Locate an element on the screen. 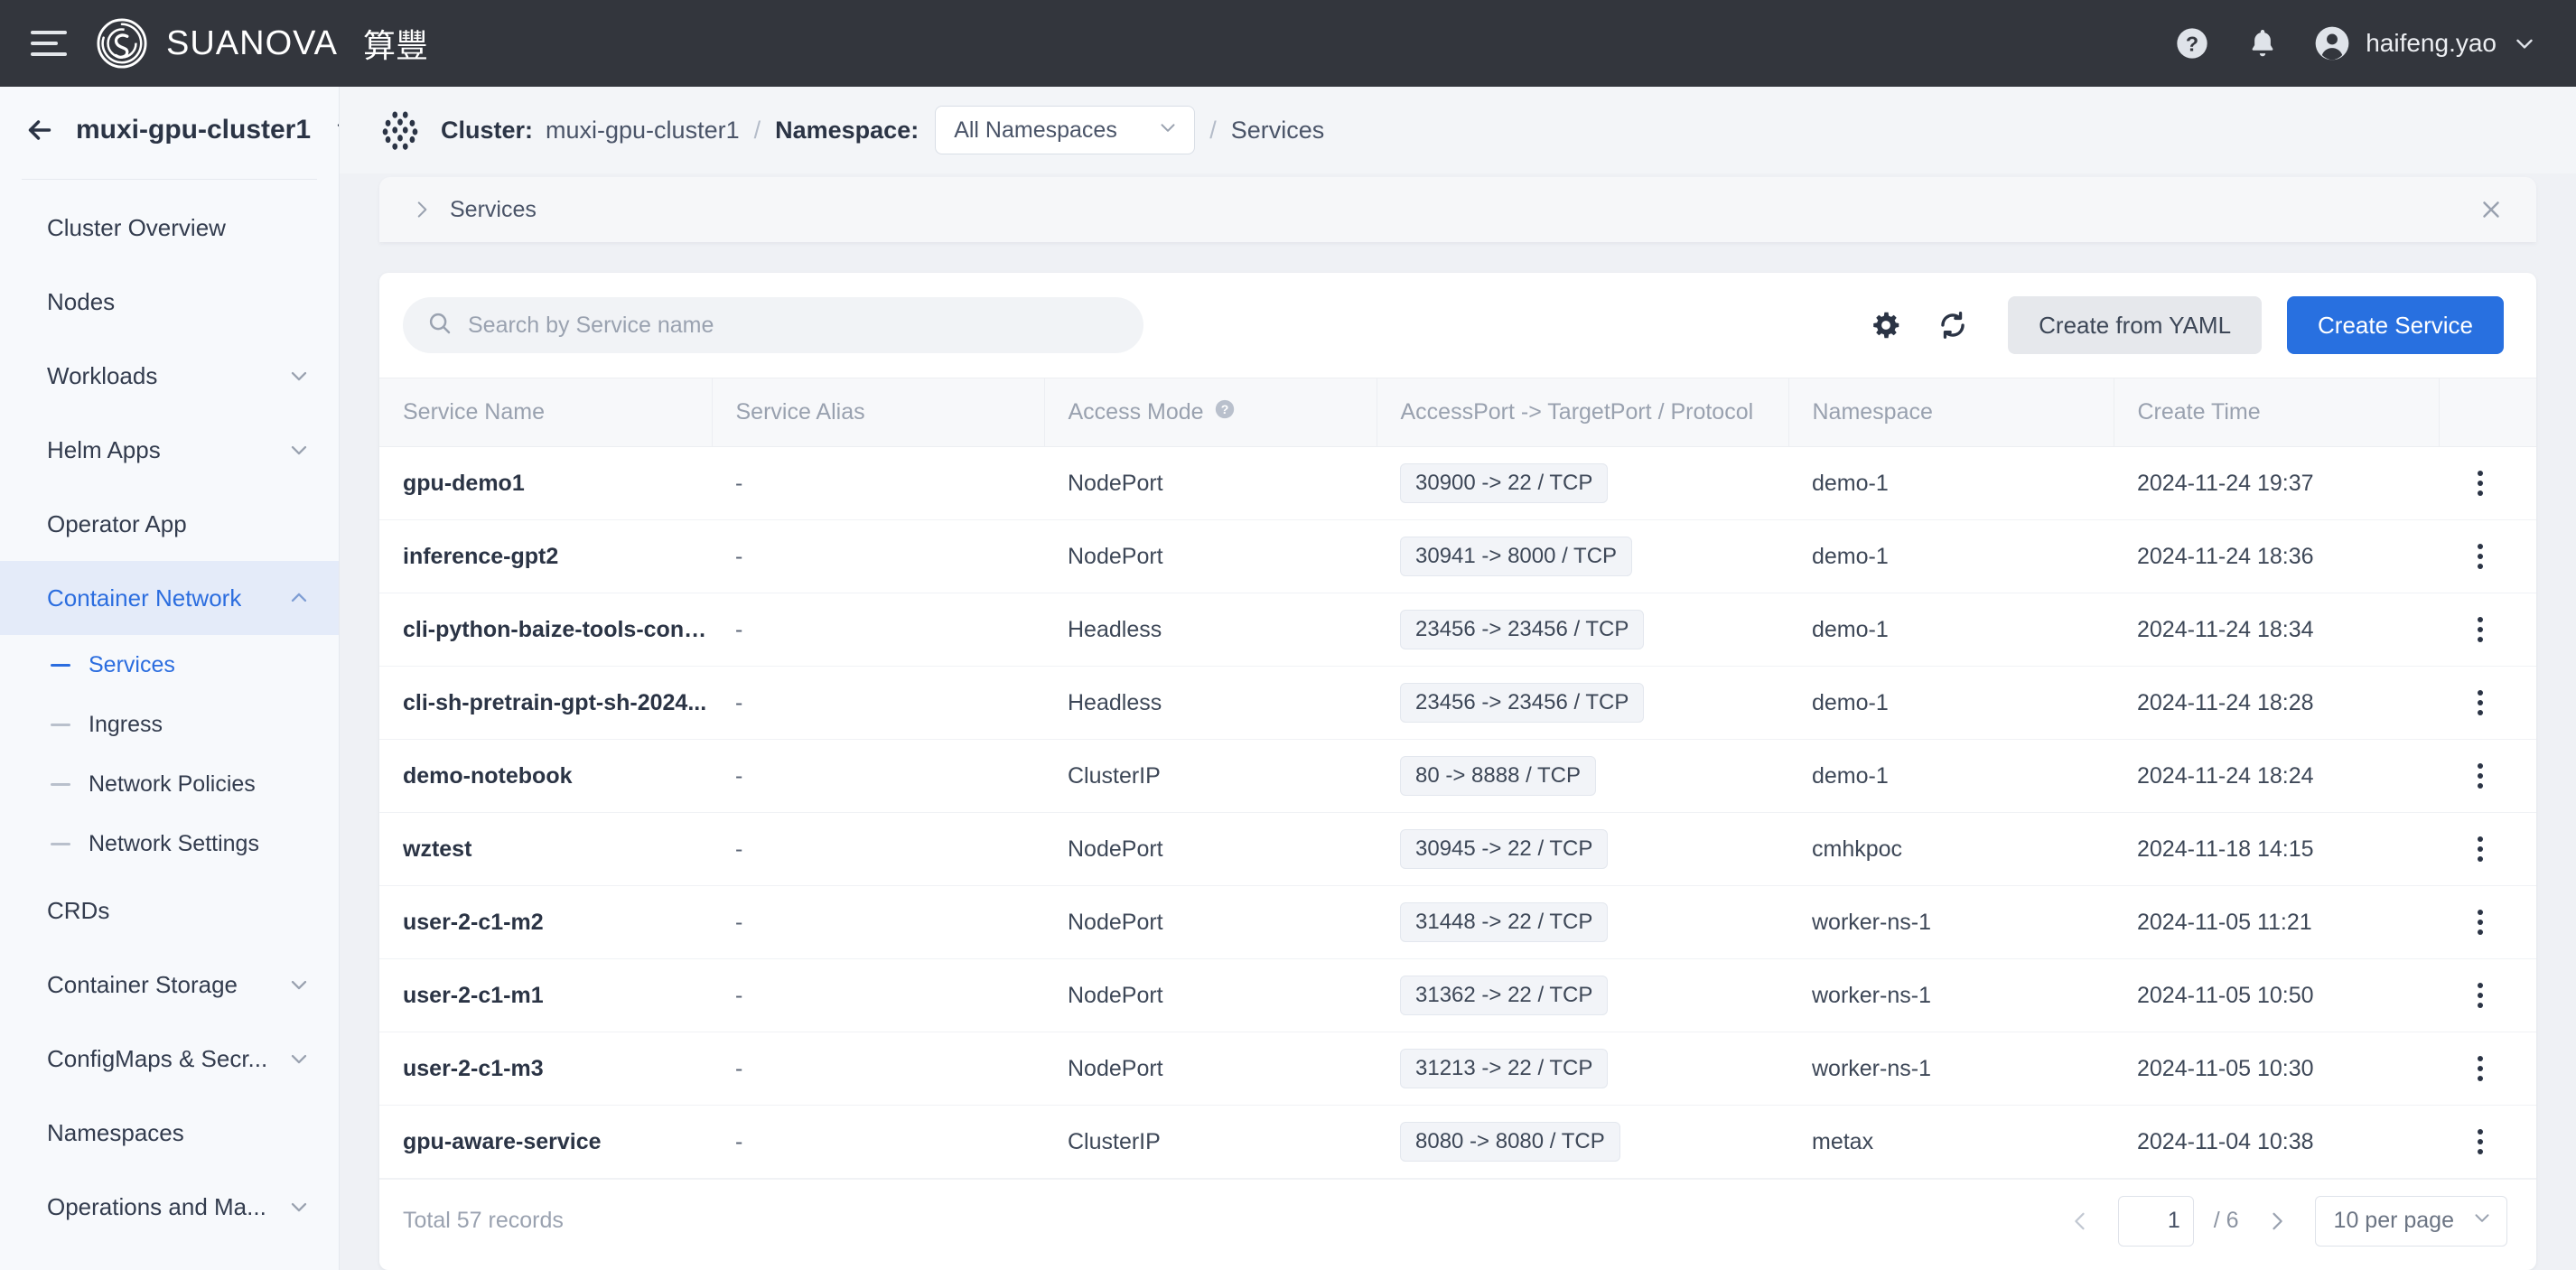 This screenshot has width=2576, height=1270. chevron-down-icon is located at coordinates (2524, 44).